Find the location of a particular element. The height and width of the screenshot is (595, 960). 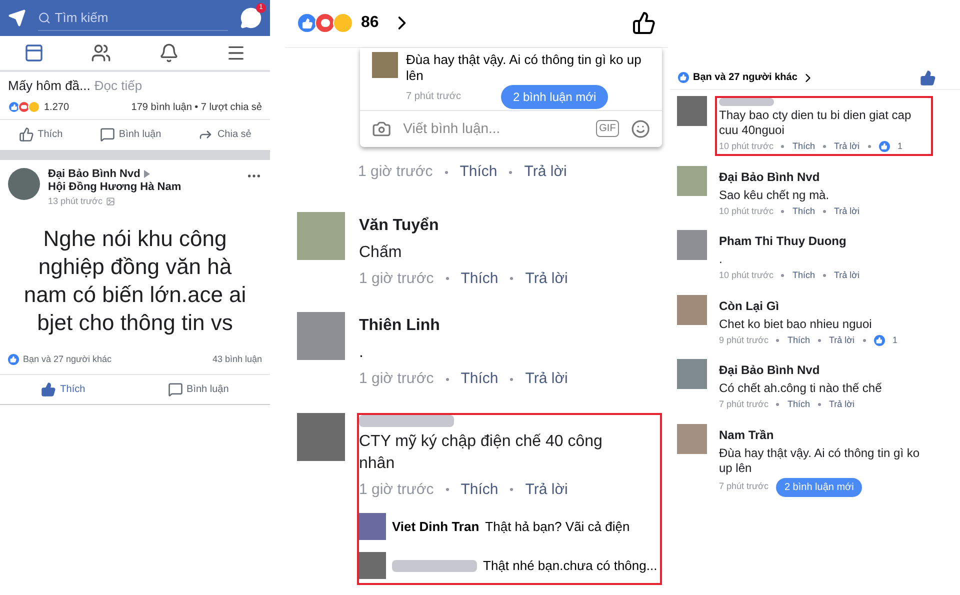

commenter-name: Văn Tuyển is located at coordinates (509, 226).